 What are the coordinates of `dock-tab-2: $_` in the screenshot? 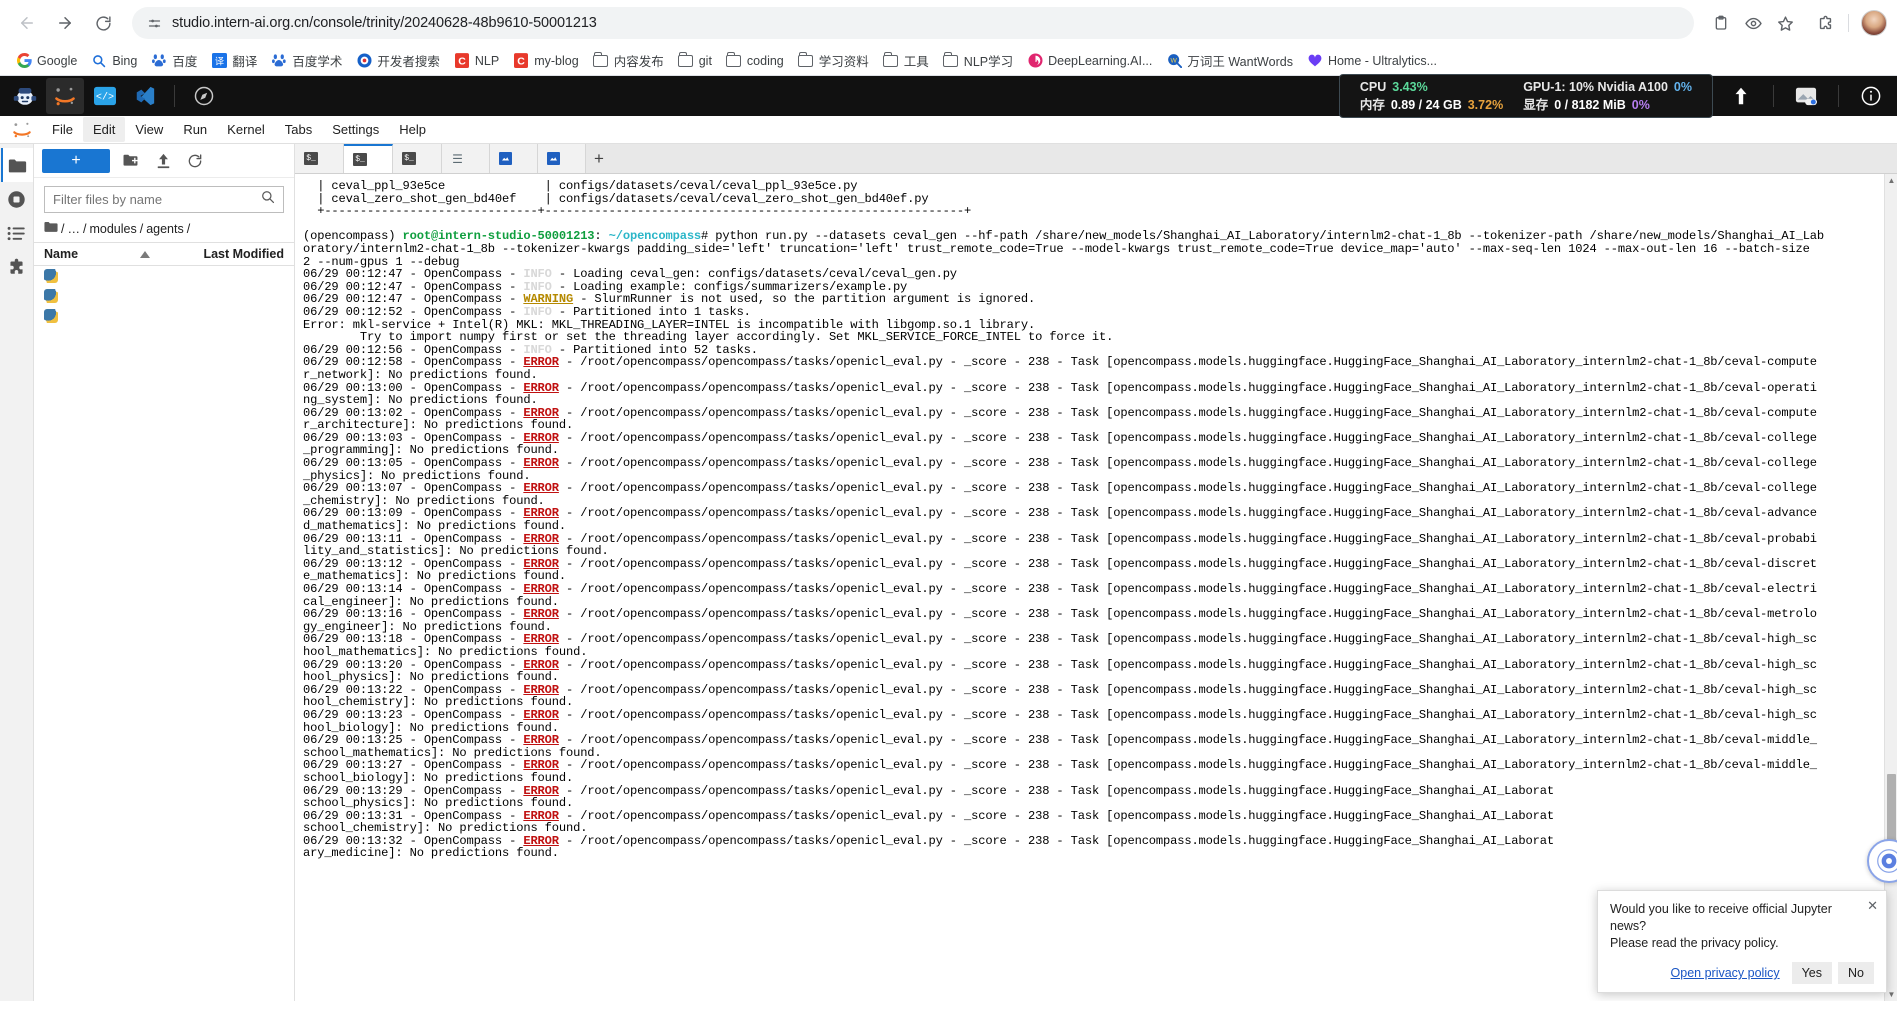 It's located at (417, 158).